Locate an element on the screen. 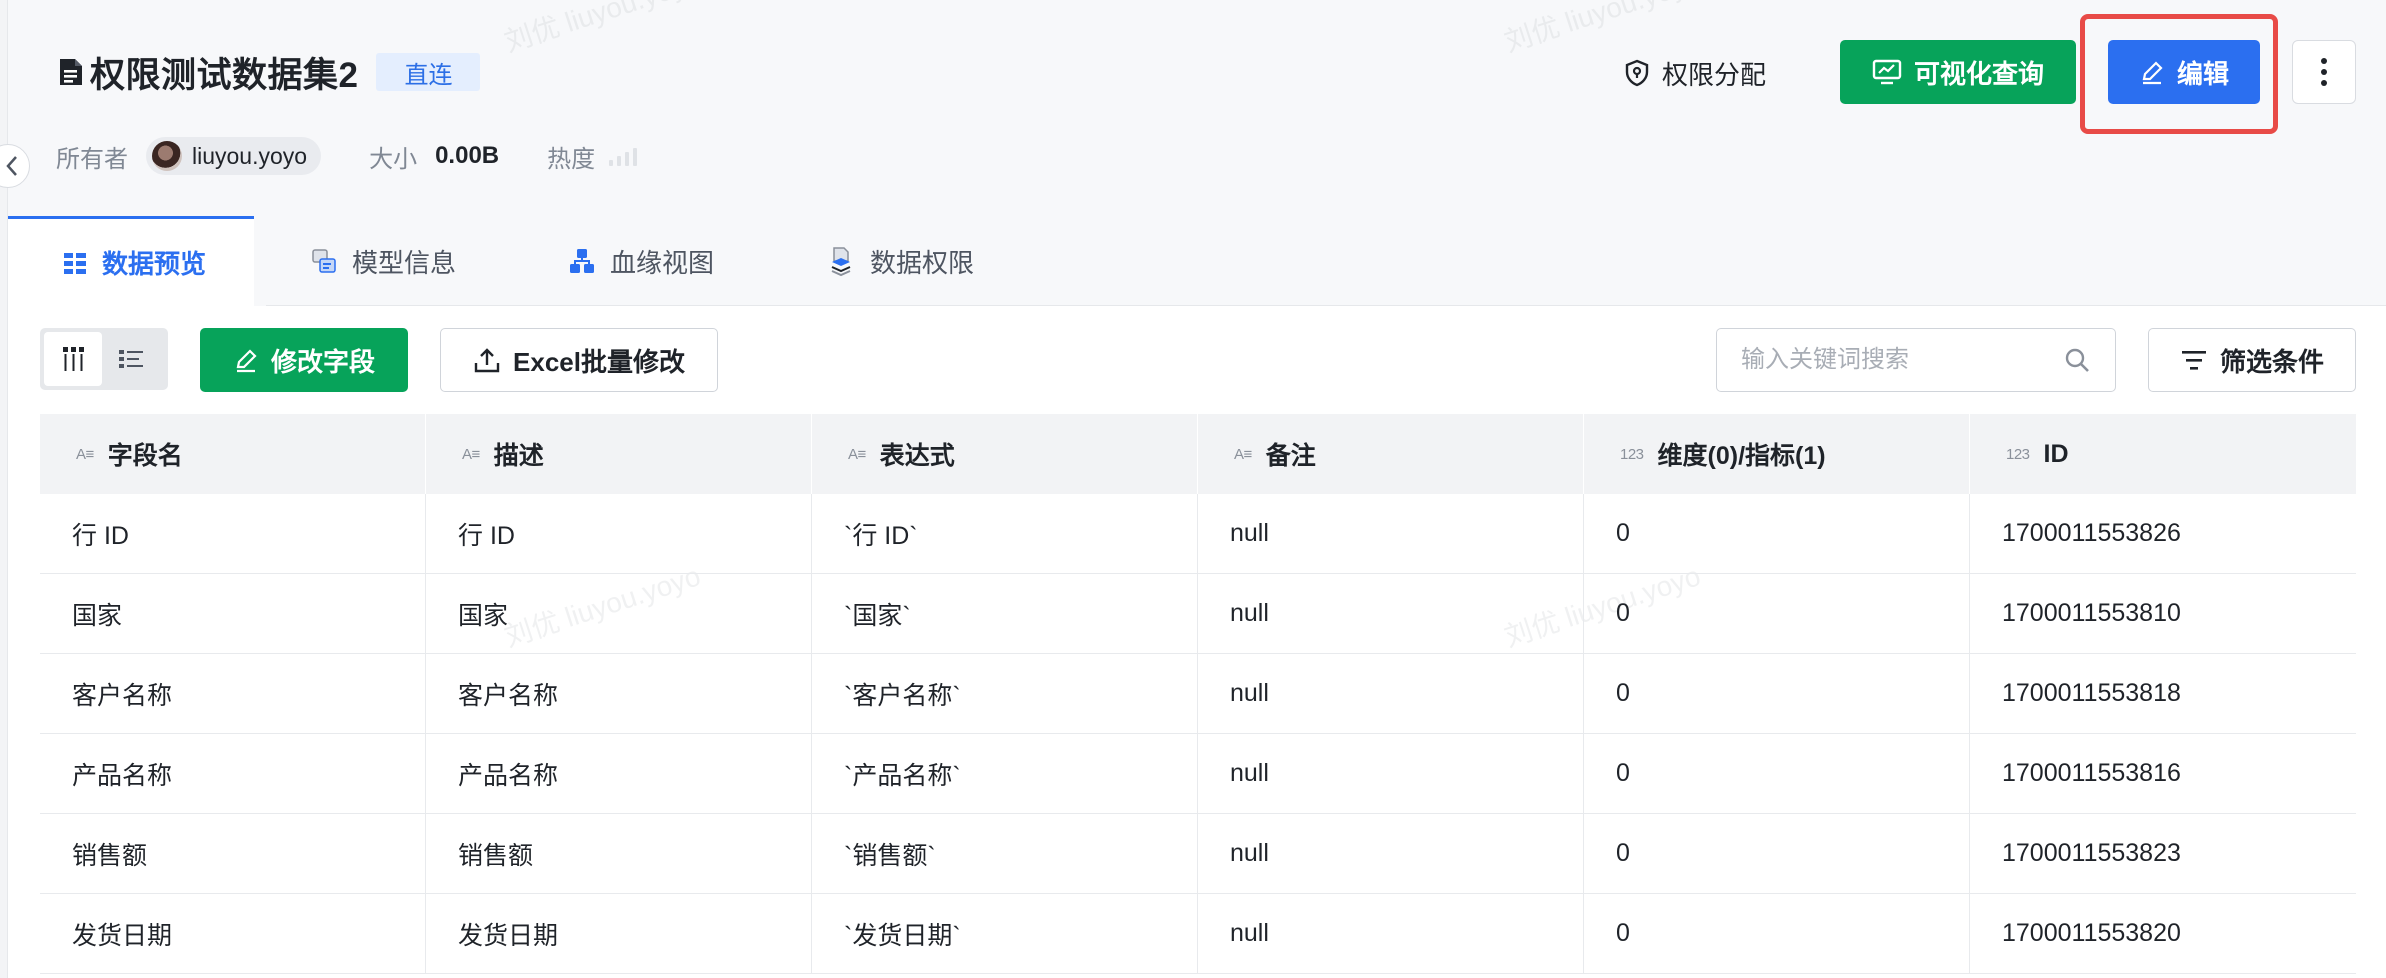  tab-data-permission: 数据权限 is located at coordinates (900, 261).